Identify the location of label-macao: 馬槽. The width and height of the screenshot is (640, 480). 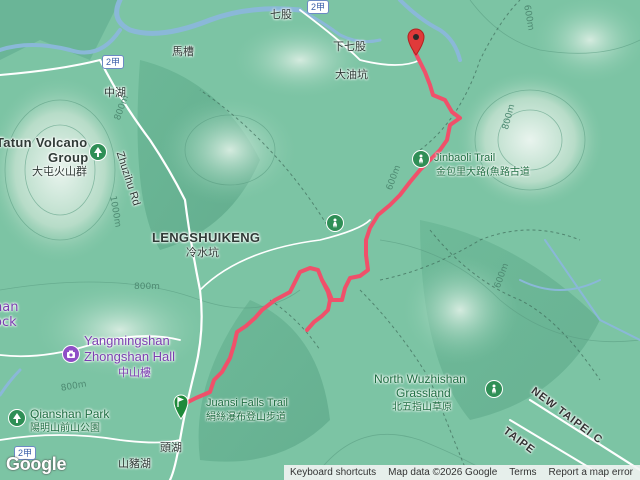
(183, 51).